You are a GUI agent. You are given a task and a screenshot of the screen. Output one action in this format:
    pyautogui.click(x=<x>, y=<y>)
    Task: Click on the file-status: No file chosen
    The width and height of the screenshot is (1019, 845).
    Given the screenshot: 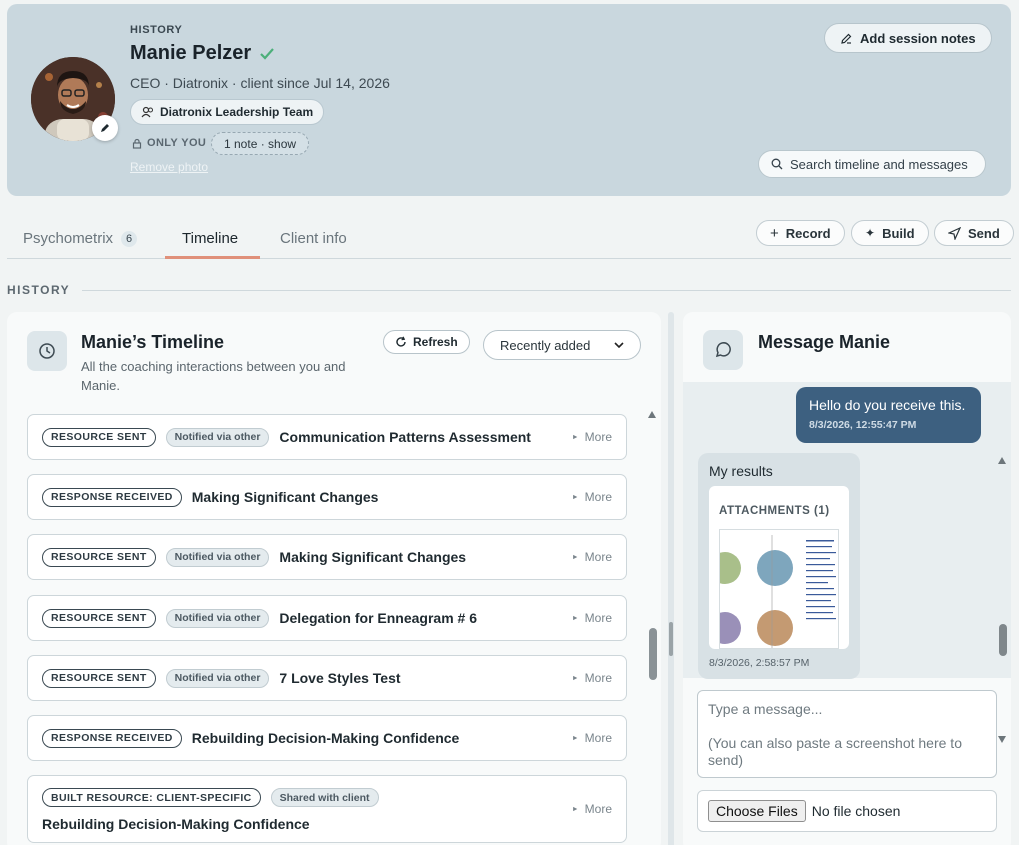 What is the action you would take?
    pyautogui.click(x=856, y=811)
    